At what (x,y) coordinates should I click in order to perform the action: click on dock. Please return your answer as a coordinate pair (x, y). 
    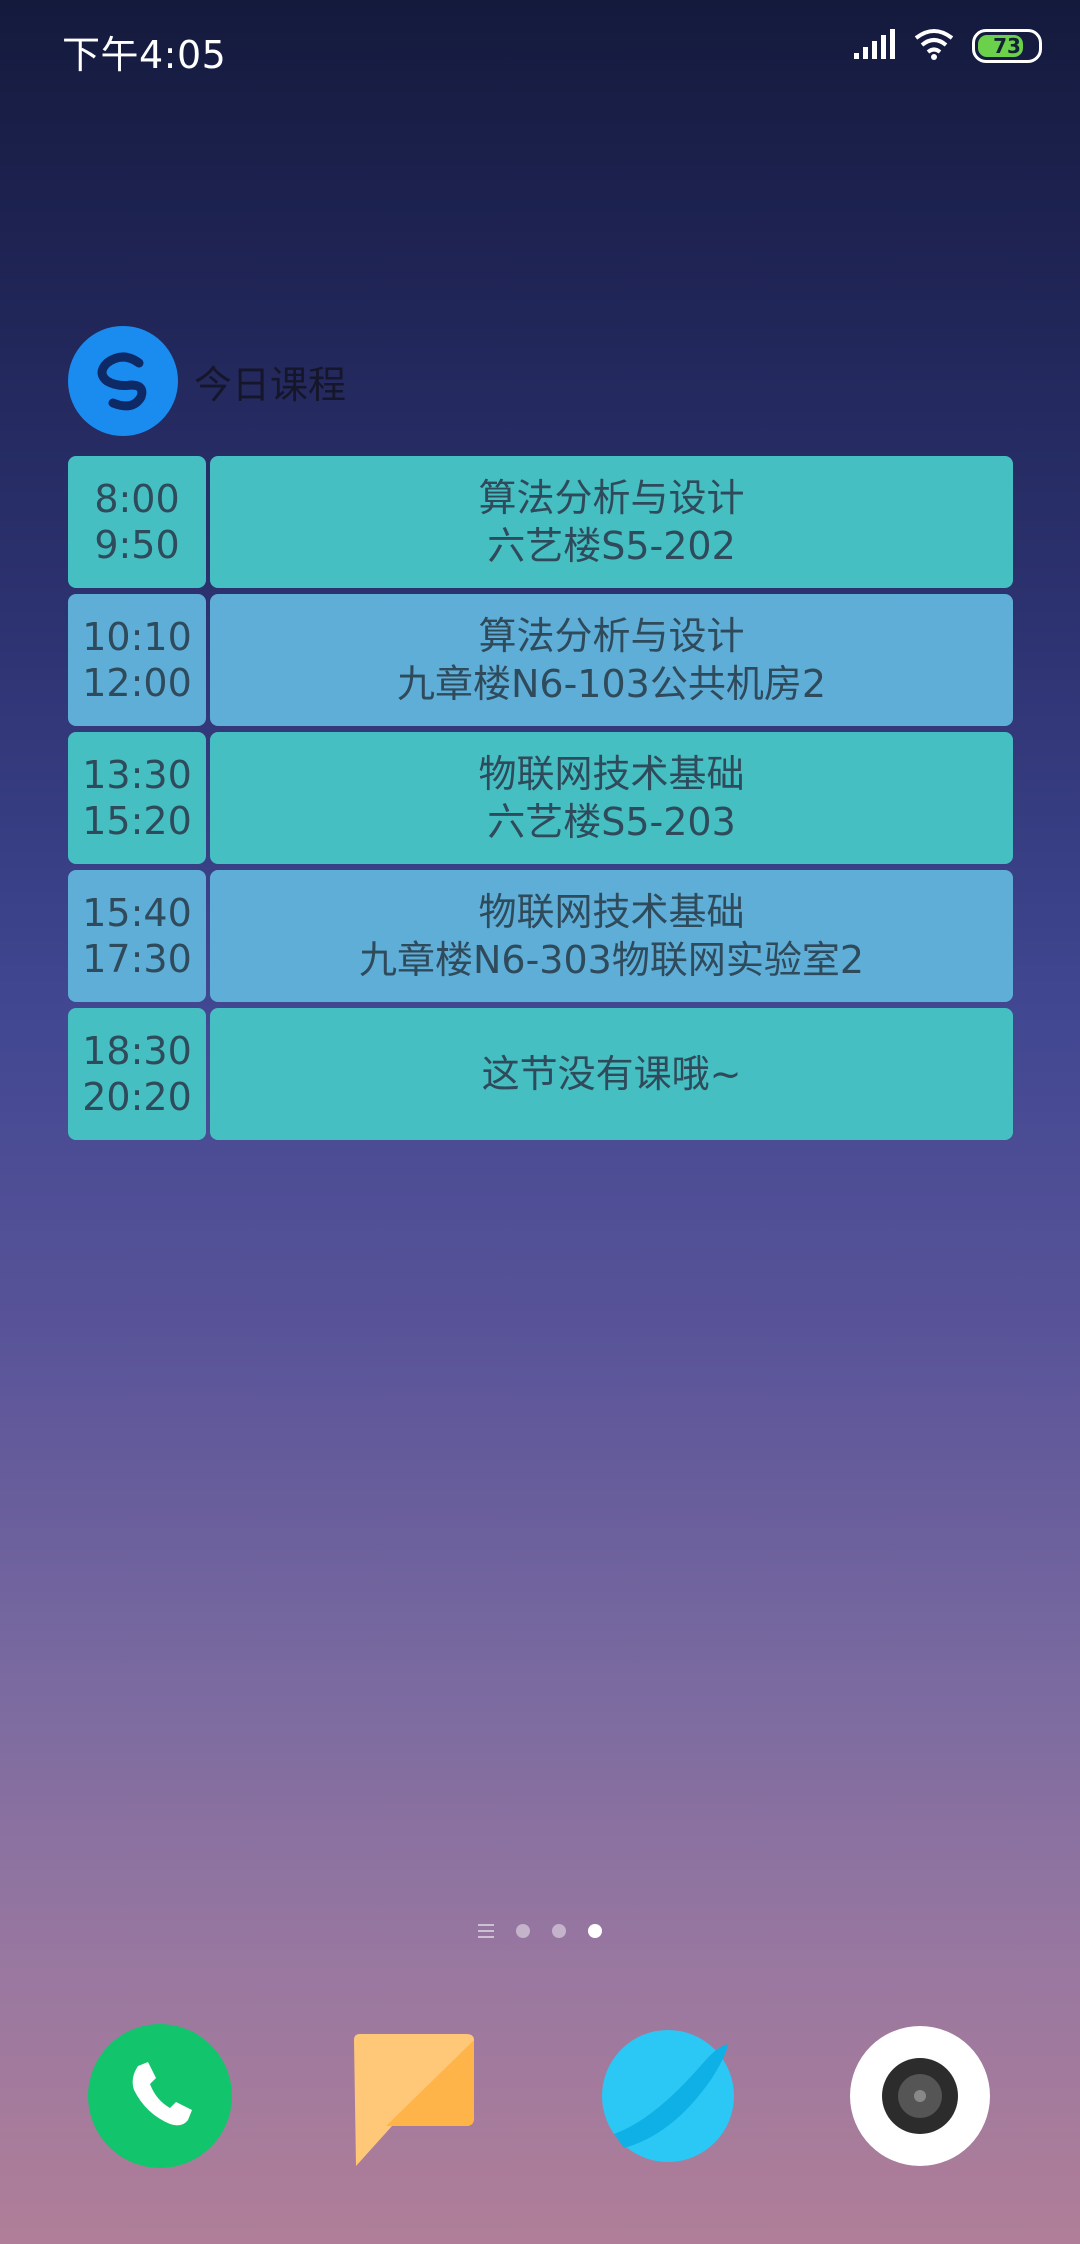
    Looking at the image, I should click on (540, 2097).